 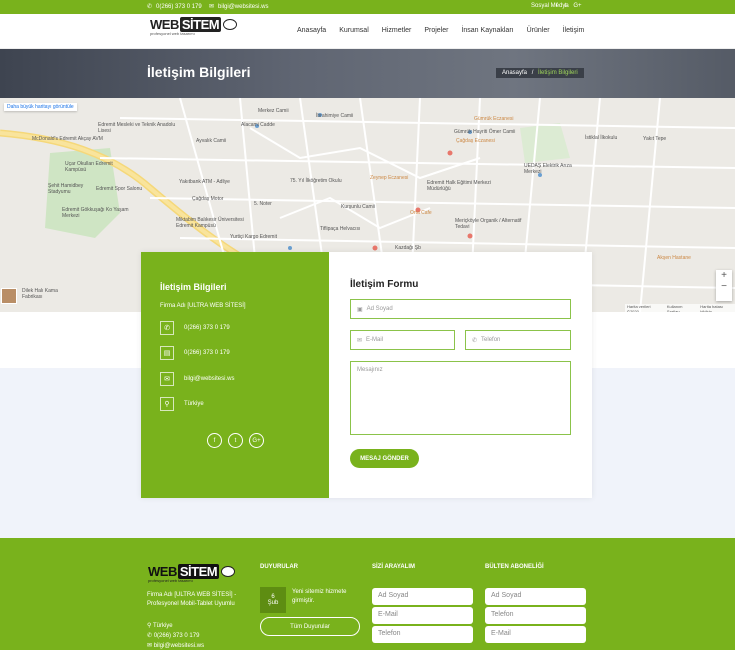 I want to click on topbar-email: ✉ bilgi@websitesi.ws, so click(x=238, y=7).